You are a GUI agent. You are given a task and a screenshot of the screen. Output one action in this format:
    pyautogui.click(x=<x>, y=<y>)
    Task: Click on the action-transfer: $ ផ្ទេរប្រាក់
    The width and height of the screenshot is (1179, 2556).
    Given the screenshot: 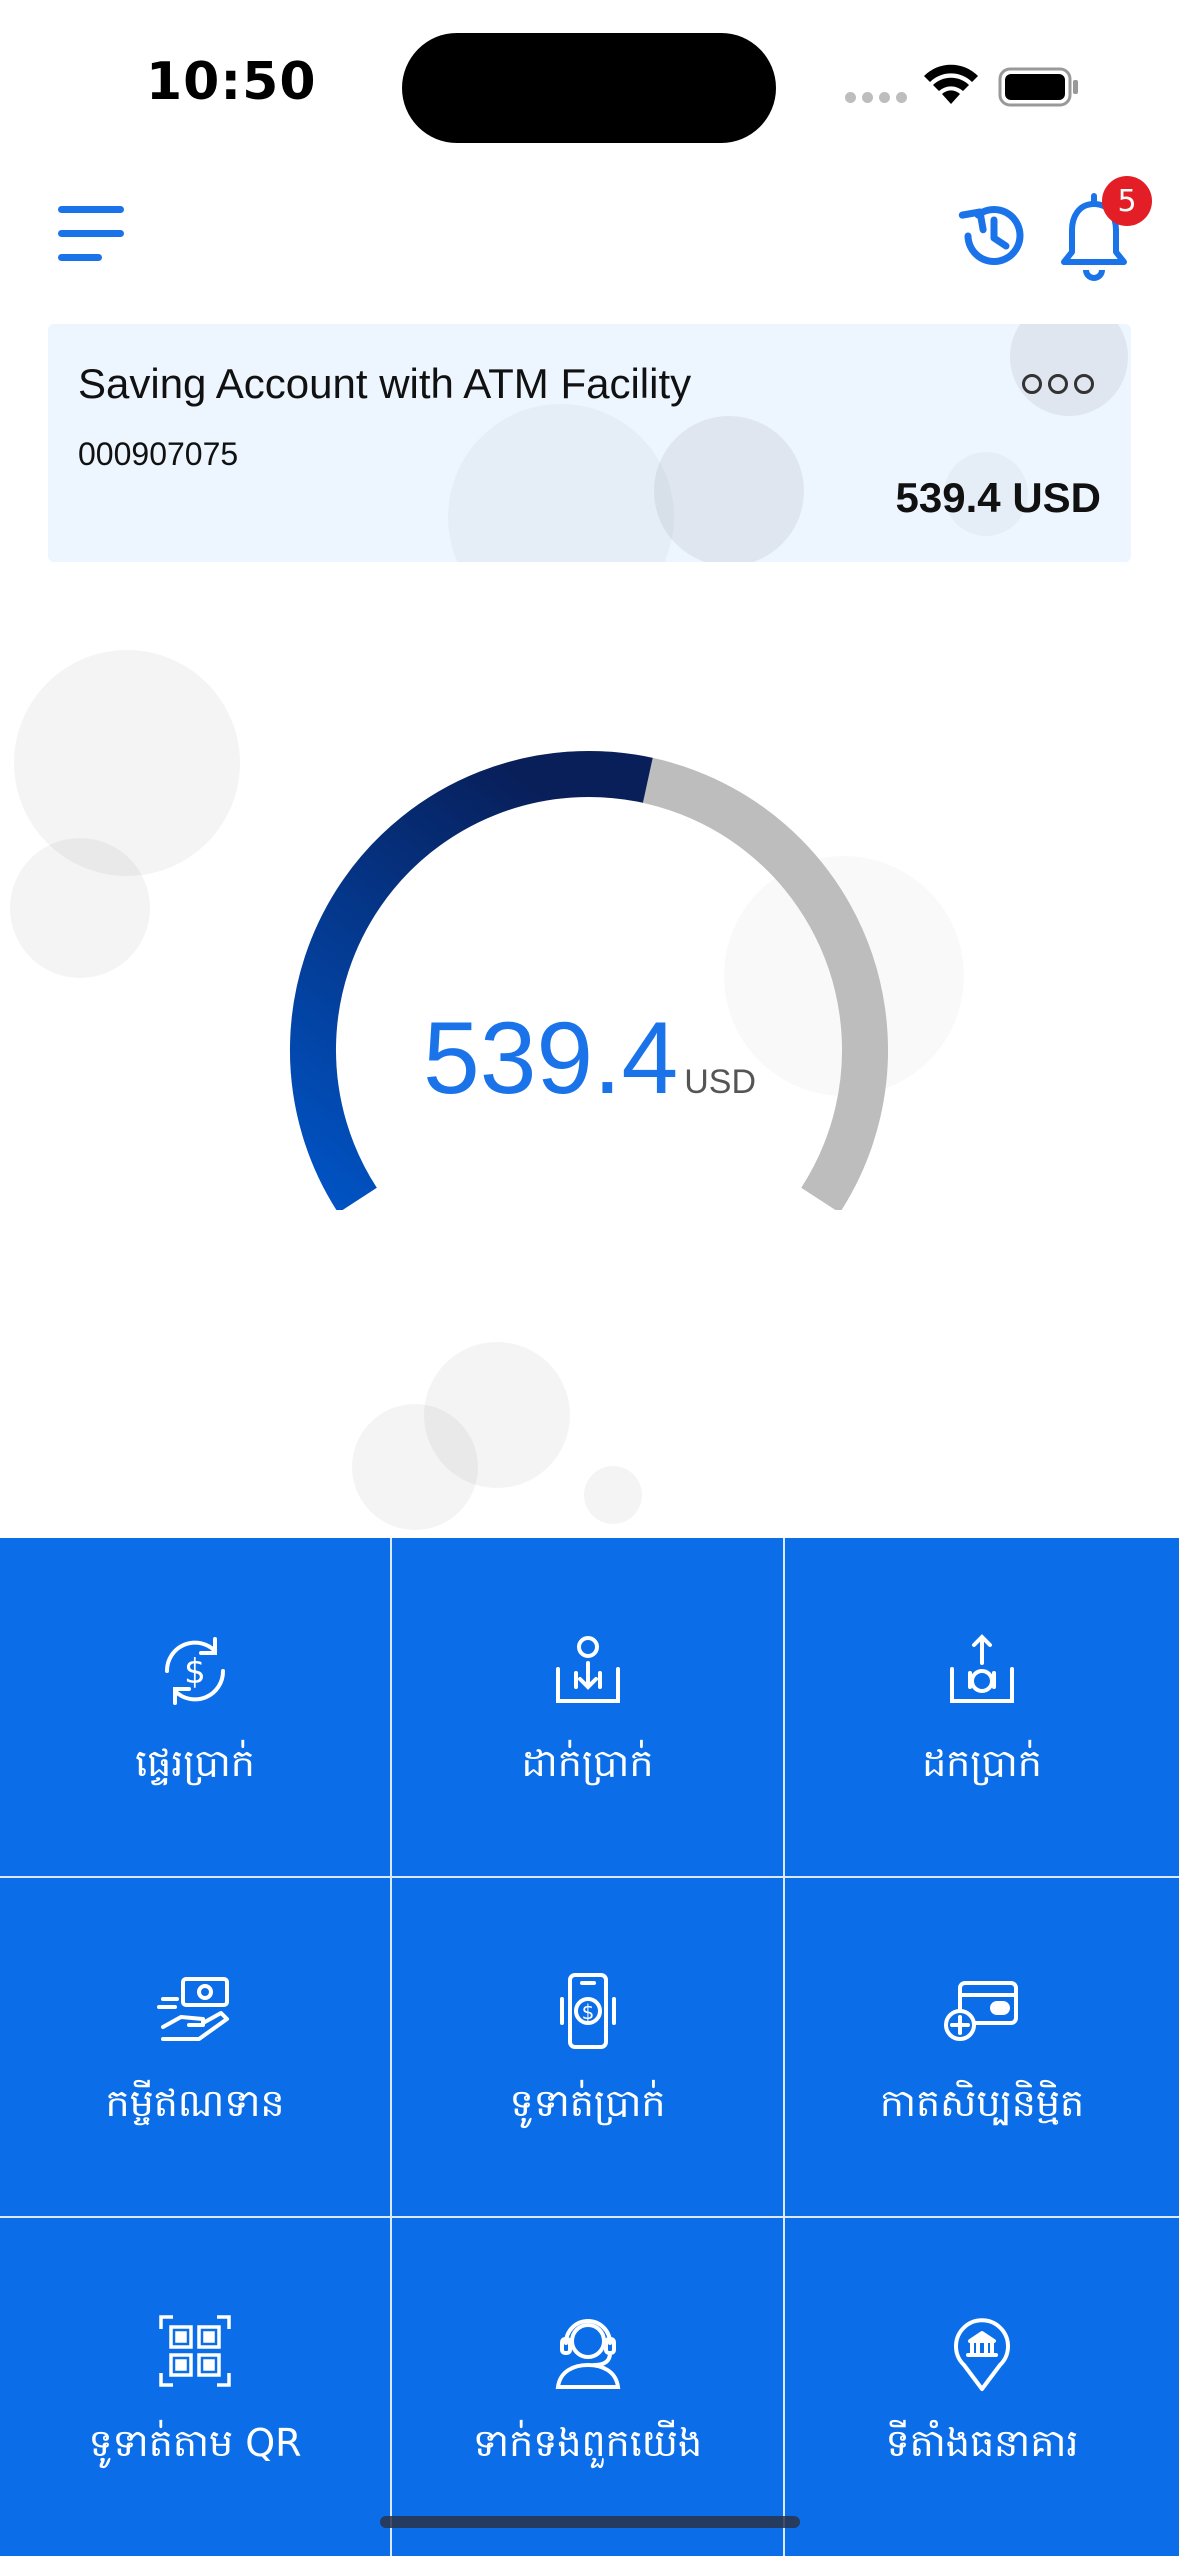 What is the action you would take?
    pyautogui.click(x=196, y=1708)
    